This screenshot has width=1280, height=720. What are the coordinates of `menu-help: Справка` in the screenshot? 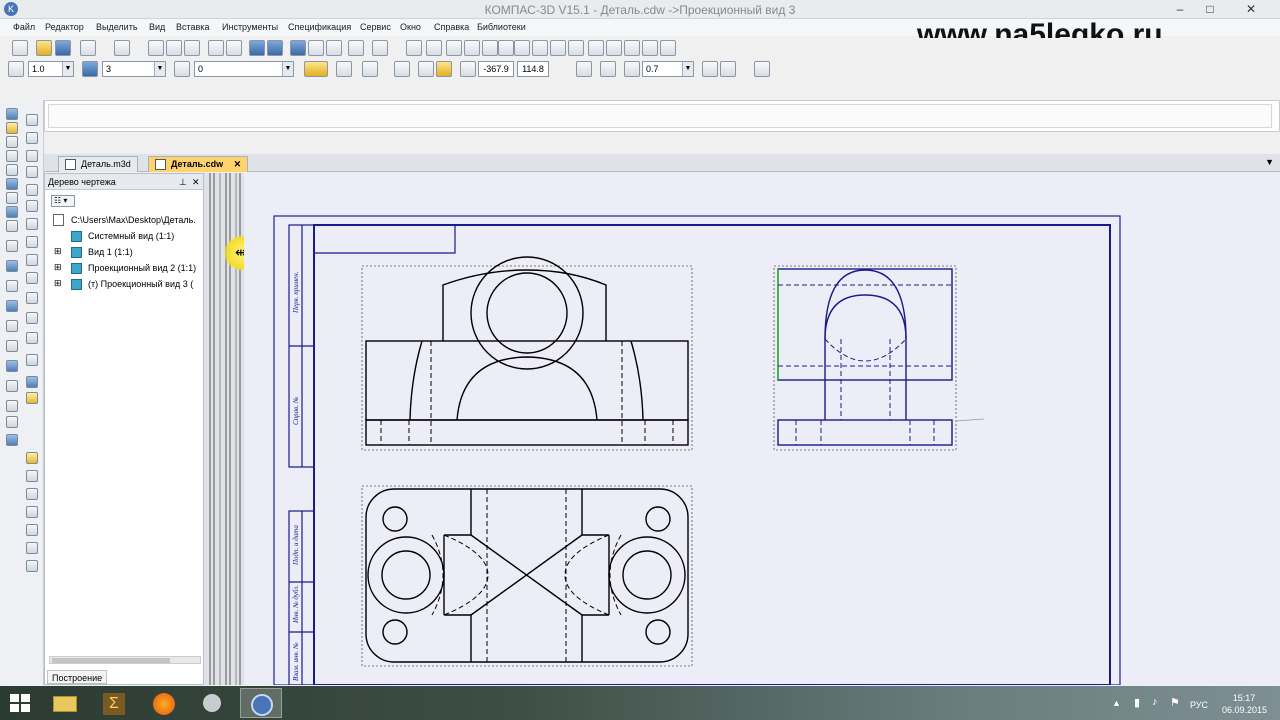 It's located at (451, 27).